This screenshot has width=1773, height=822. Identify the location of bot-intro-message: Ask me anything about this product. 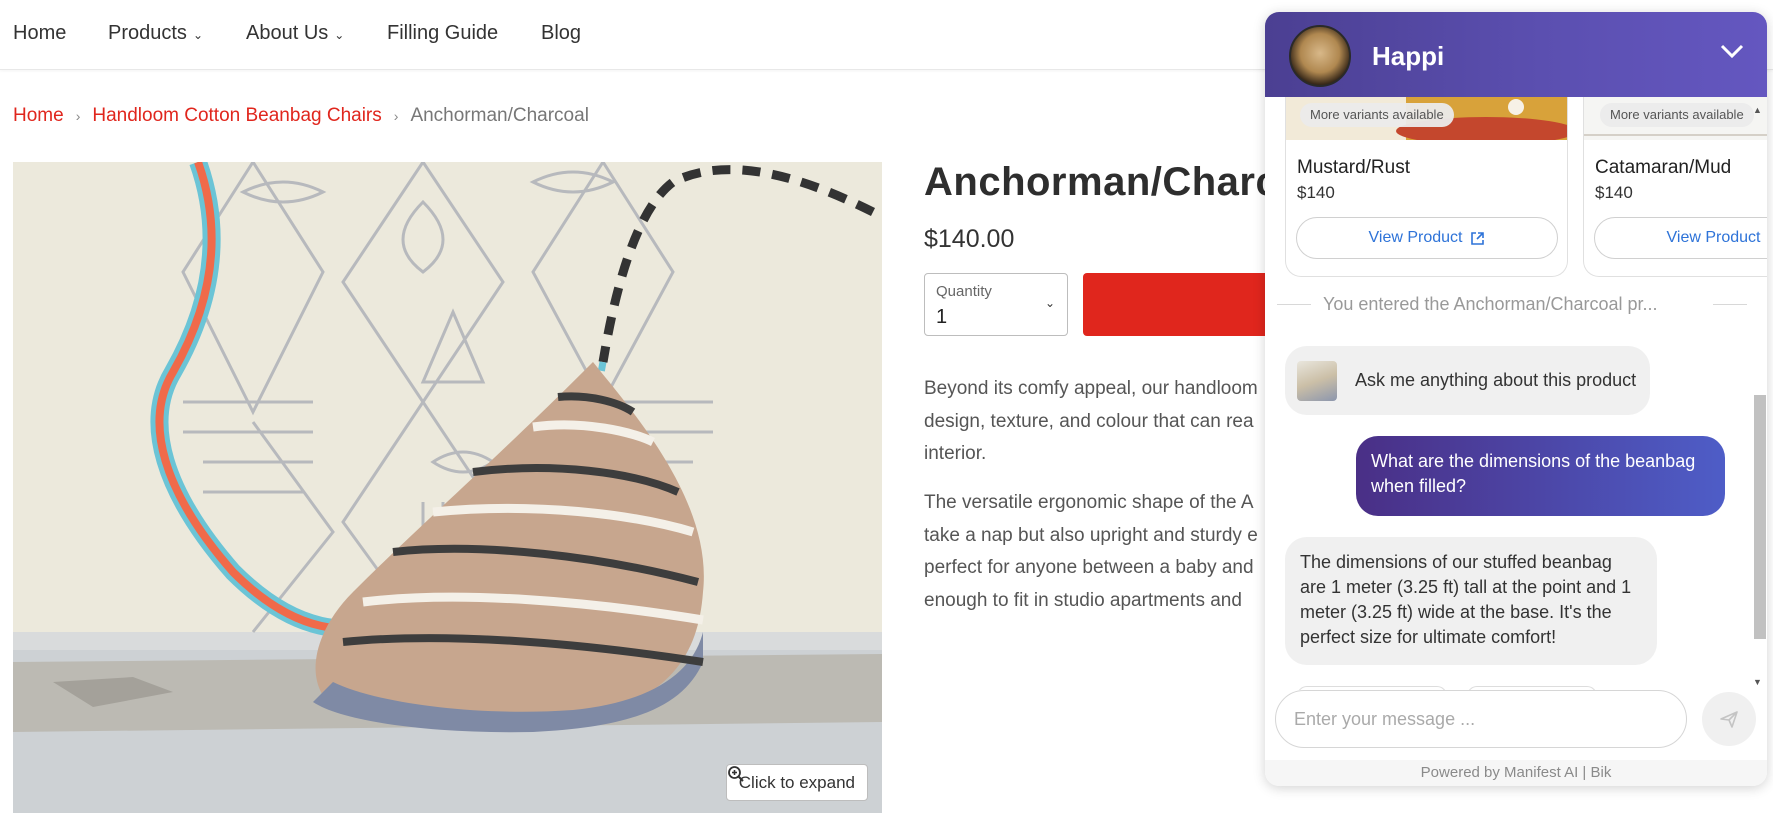
(1468, 380).